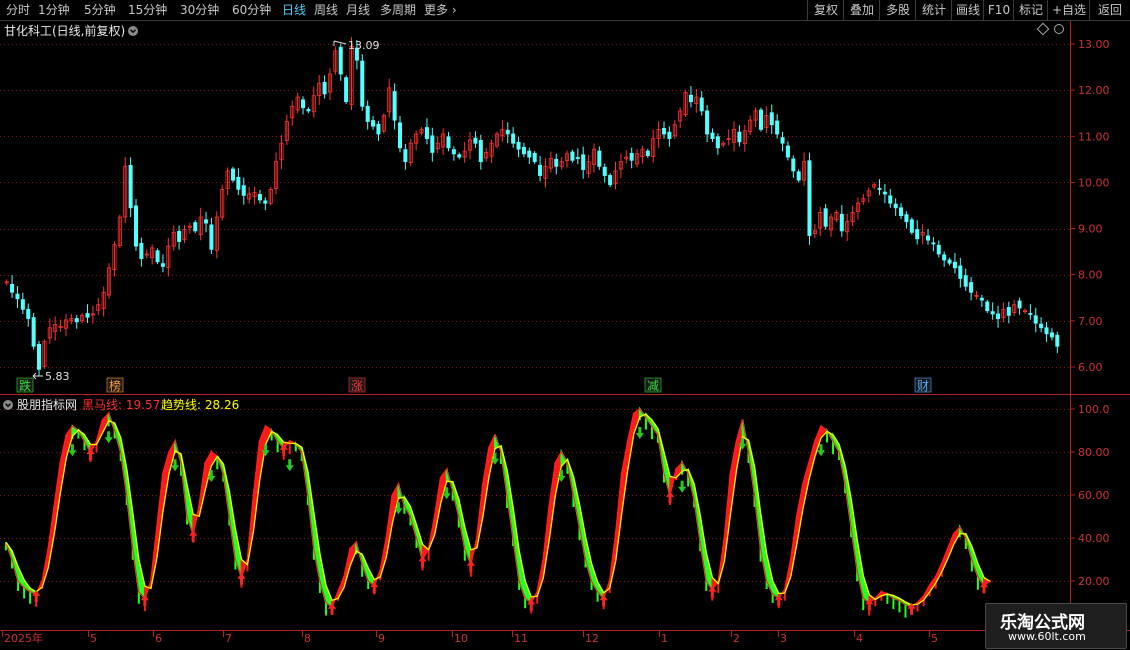 This screenshot has width=1130, height=650. What do you see at coordinates (736, 638) in the screenshot?
I see `date-tick-label: 2` at bounding box center [736, 638].